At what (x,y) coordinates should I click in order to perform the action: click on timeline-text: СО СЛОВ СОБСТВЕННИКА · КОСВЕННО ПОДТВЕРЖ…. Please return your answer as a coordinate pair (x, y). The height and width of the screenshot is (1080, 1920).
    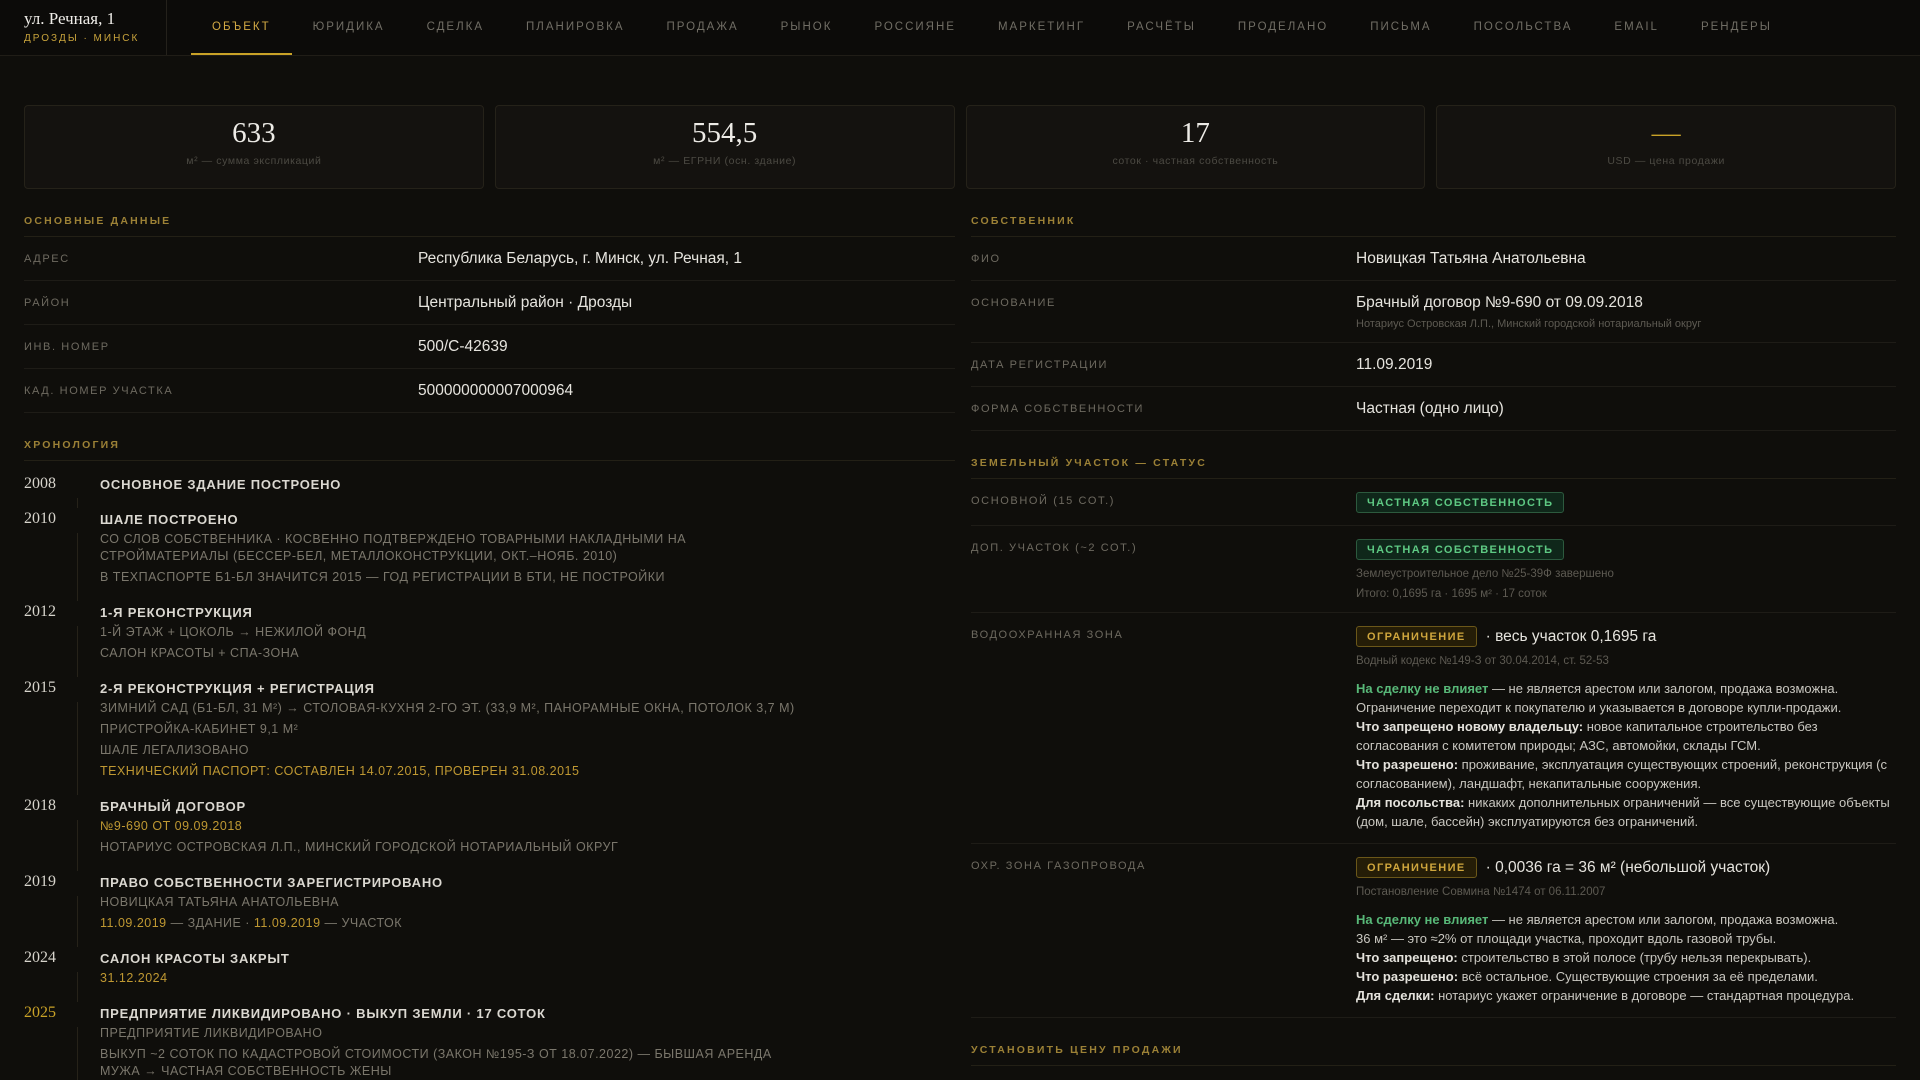
    Looking at the image, I should click on (393, 547).